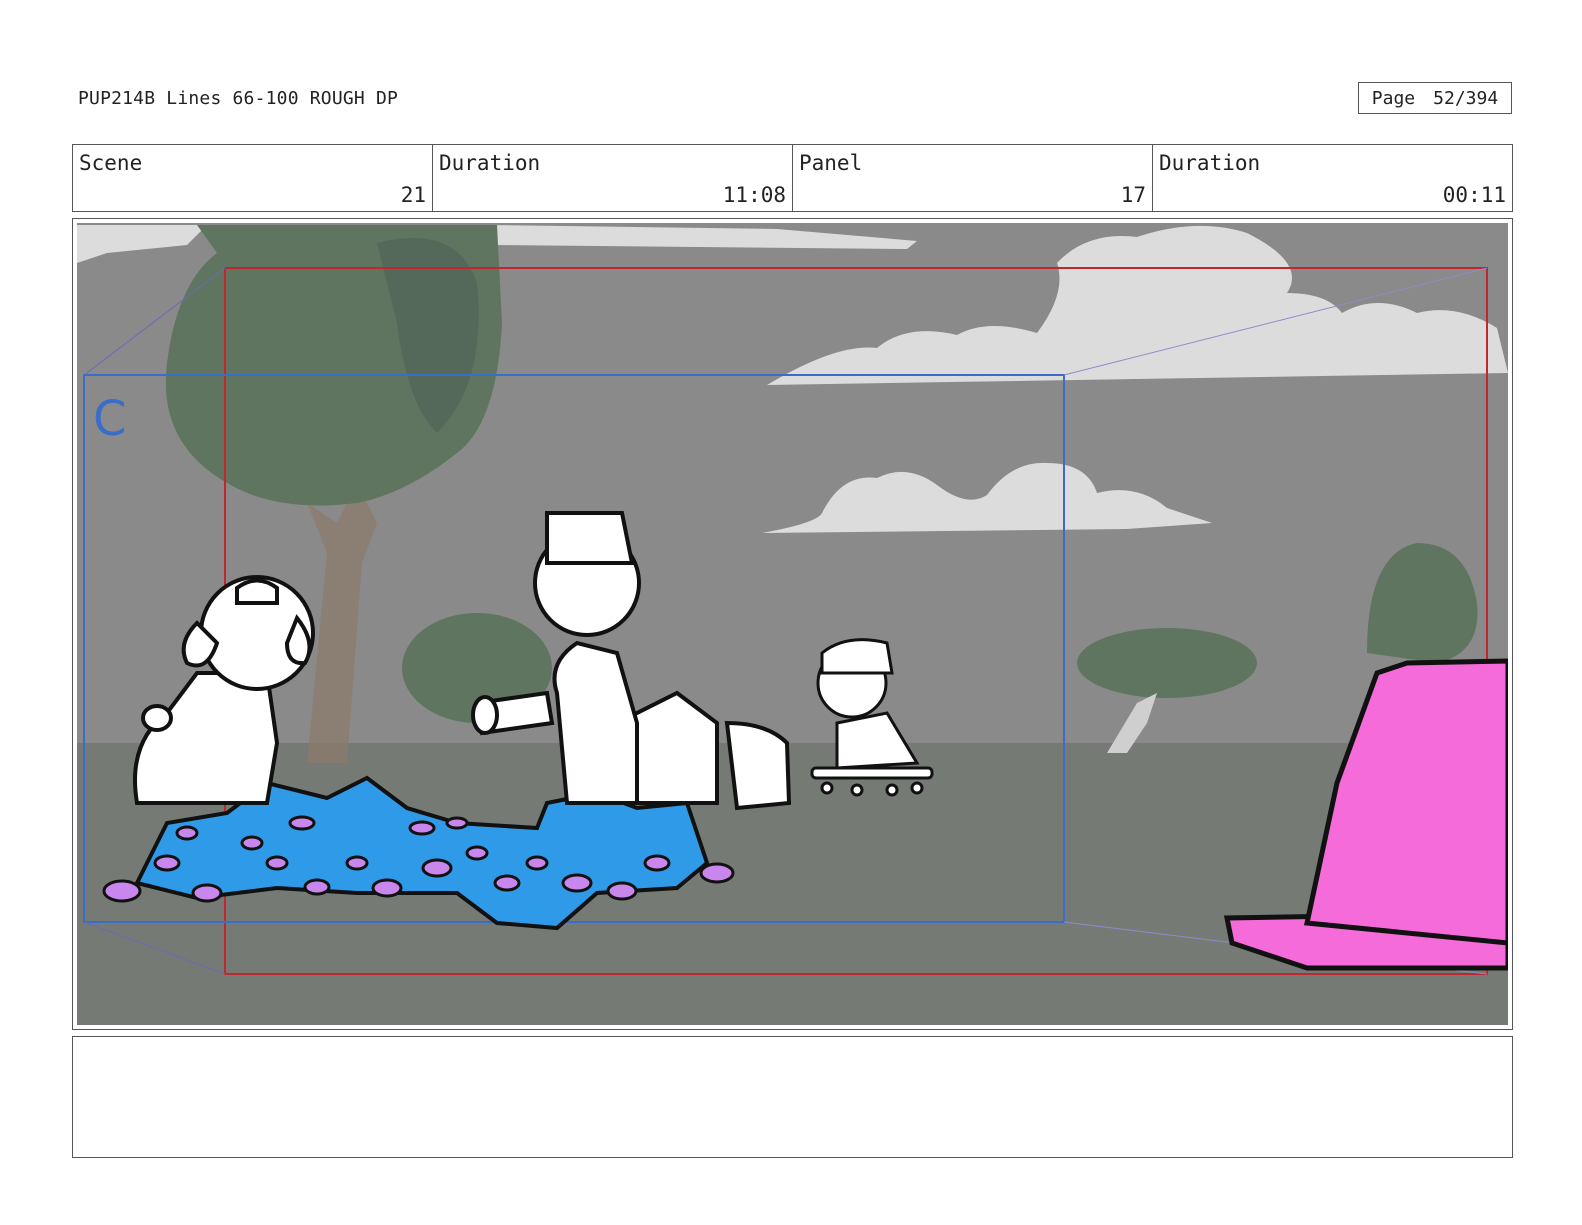 This screenshot has height=1225, width=1582. What do you see at coordinates (792, 1097) in the screenshot?
I see `panel-notes-box` at bounding box center [792, 1097].